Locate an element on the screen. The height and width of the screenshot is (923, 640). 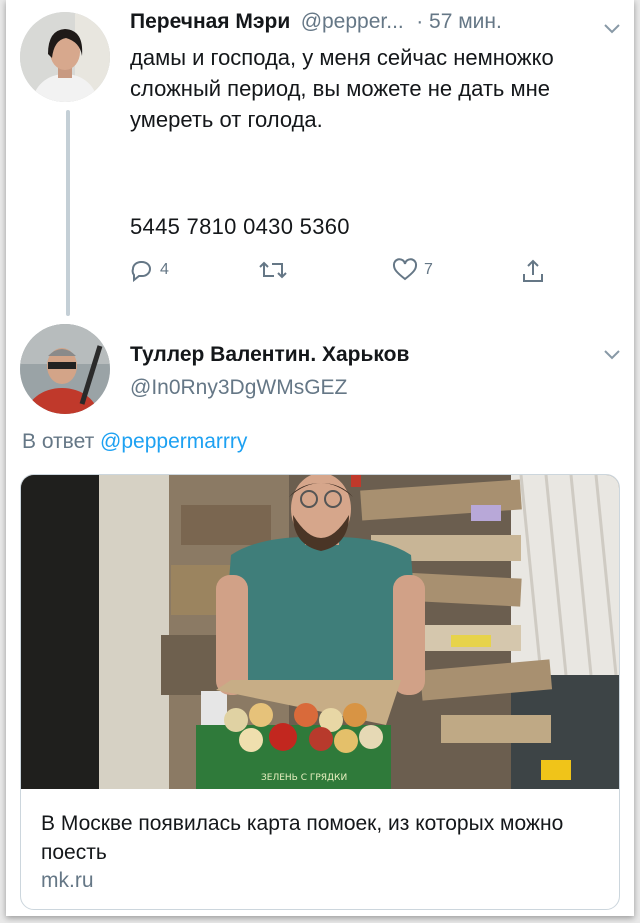
card-domain: mk.ru is located at coordinates (67, 881).